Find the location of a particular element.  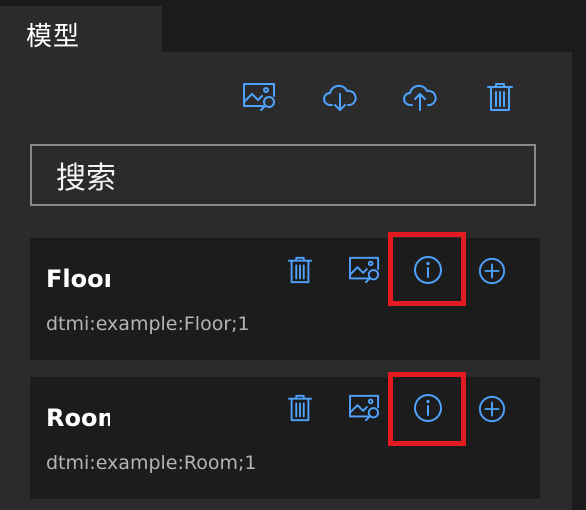

model-name: Floor is located at coordinates (78, 279).